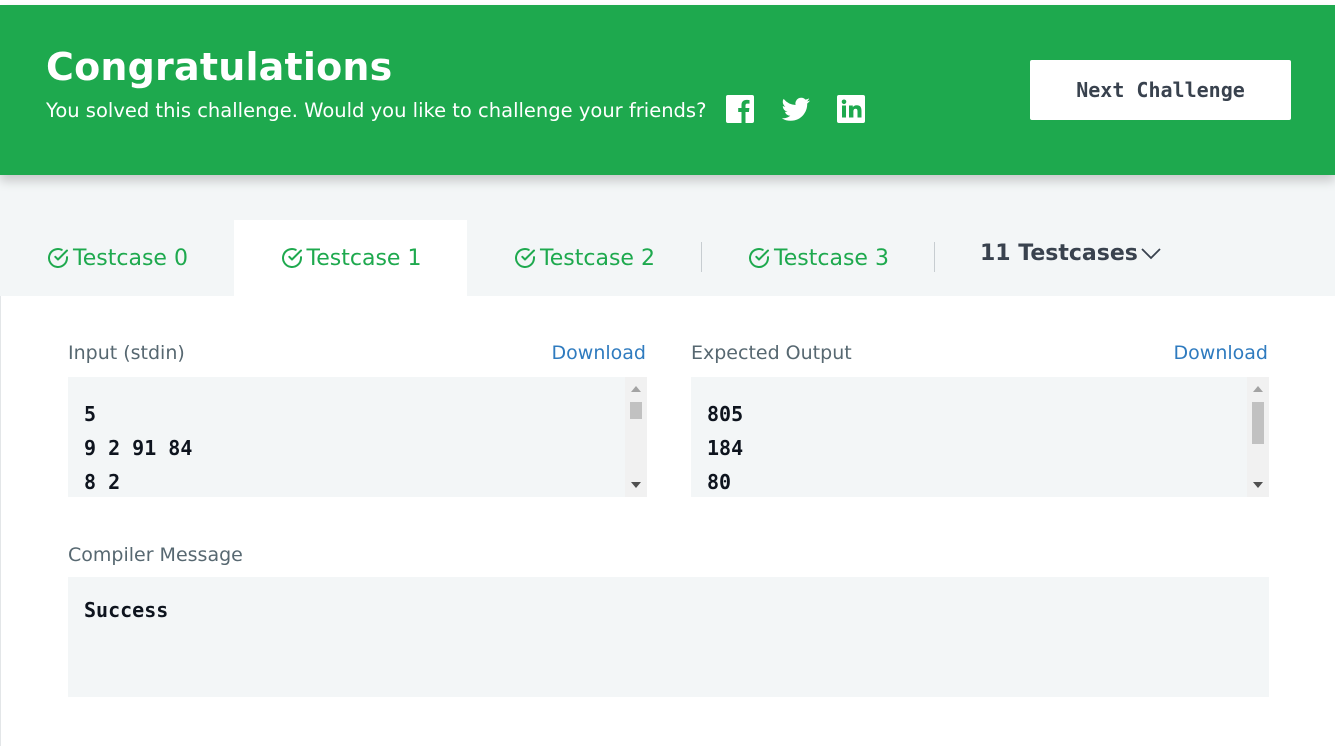  I want to click on banner-title: Congratulations, so click(219, 67).